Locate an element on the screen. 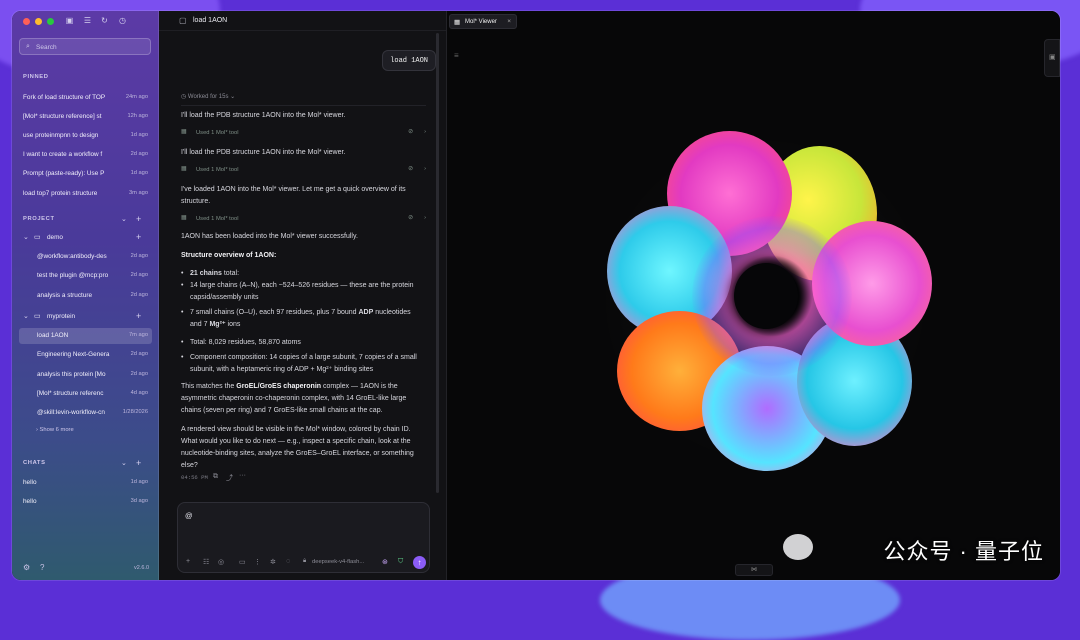  status-check-icon: ⊘ is located at coordinates (410, 218).